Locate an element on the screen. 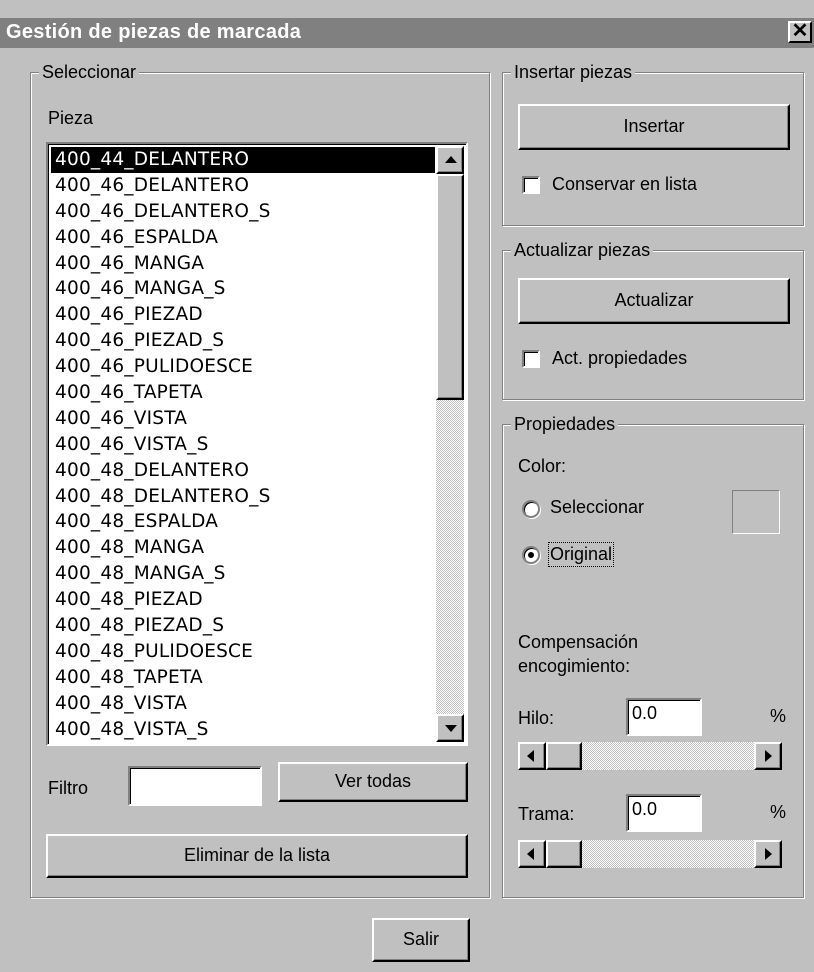 The image size is (814, 972). trama-right-button is located at coordinates (768, 854).